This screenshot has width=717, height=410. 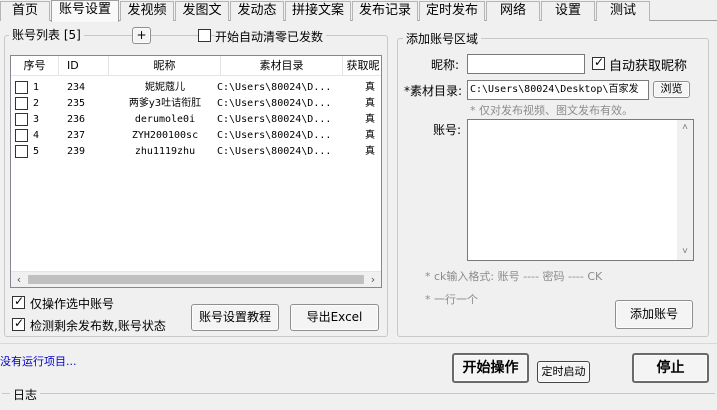 I want to click on table-row: 1 234 妮妮蔻儿 C:\Users\80024\D... 真, so click(x=196, y=88).